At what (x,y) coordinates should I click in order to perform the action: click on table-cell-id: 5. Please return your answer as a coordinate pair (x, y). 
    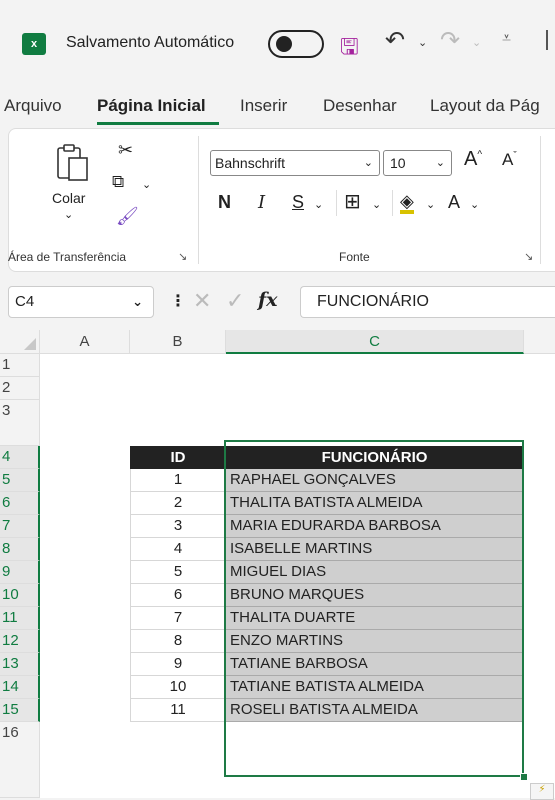
    Looking at the image, I should click on (178, 572).